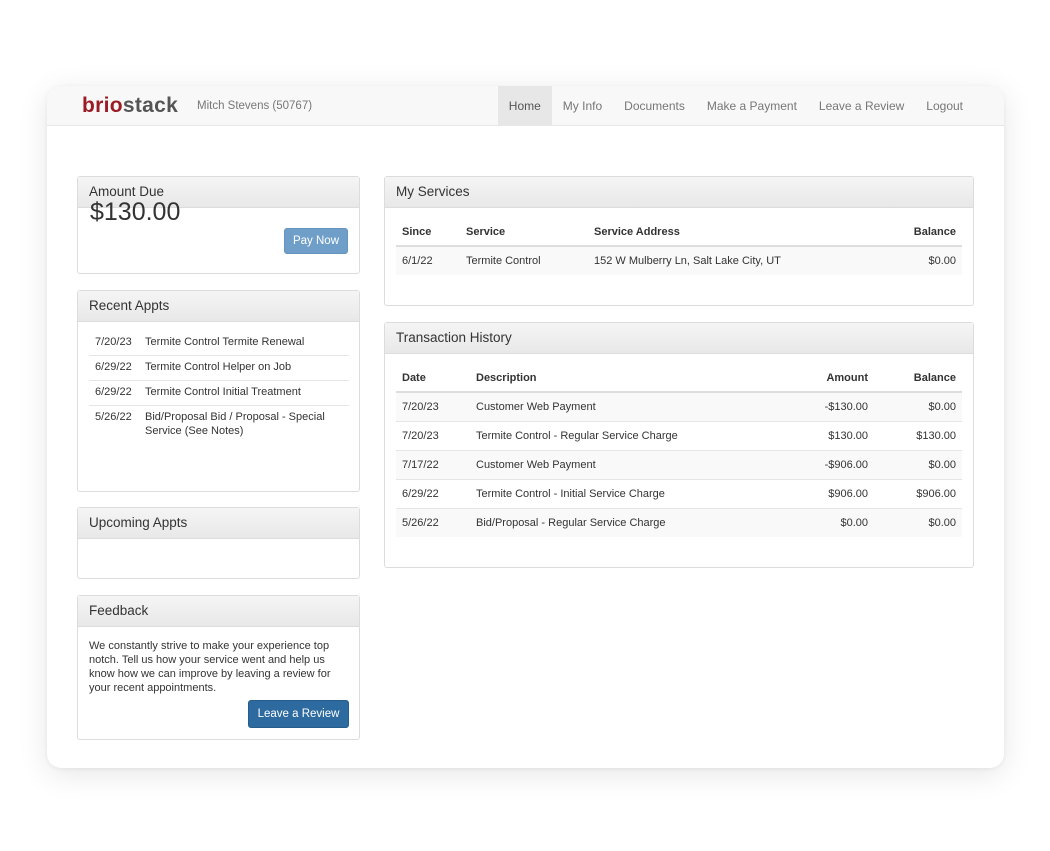 The image size is (1050, 851). Describe the element at coordinates (524, 260) in the screenshot. I see `table-cell: Termite Control` at that location.